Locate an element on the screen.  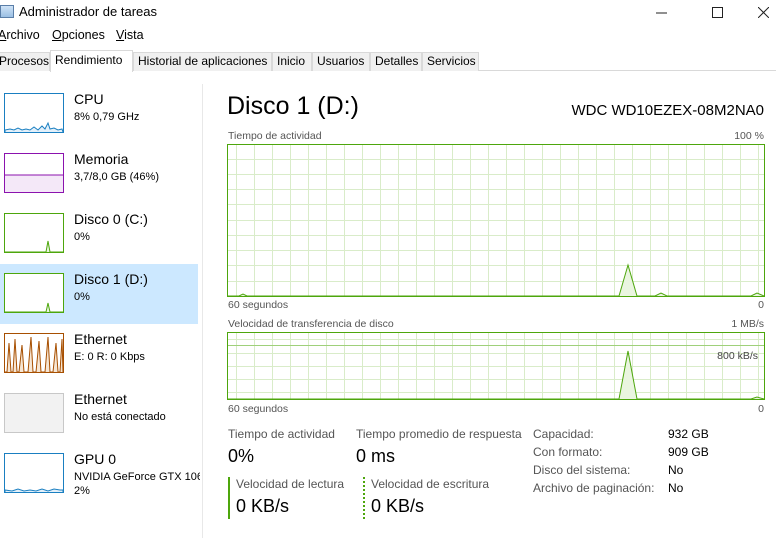
close-button is located at coordinates (758, 12).